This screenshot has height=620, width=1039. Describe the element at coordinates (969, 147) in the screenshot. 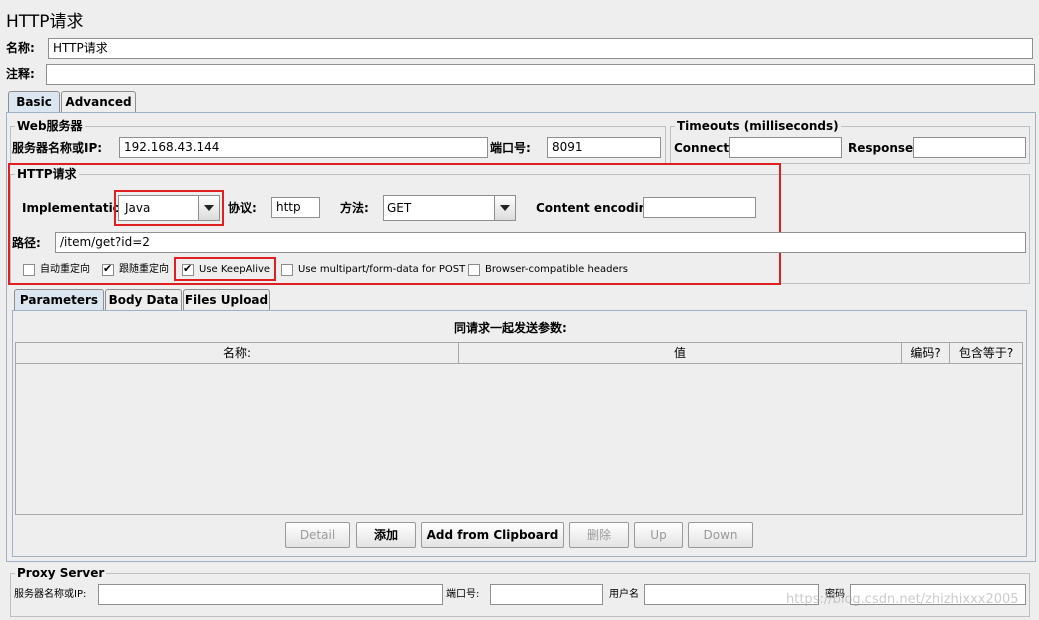

I see `response-input` at that location.